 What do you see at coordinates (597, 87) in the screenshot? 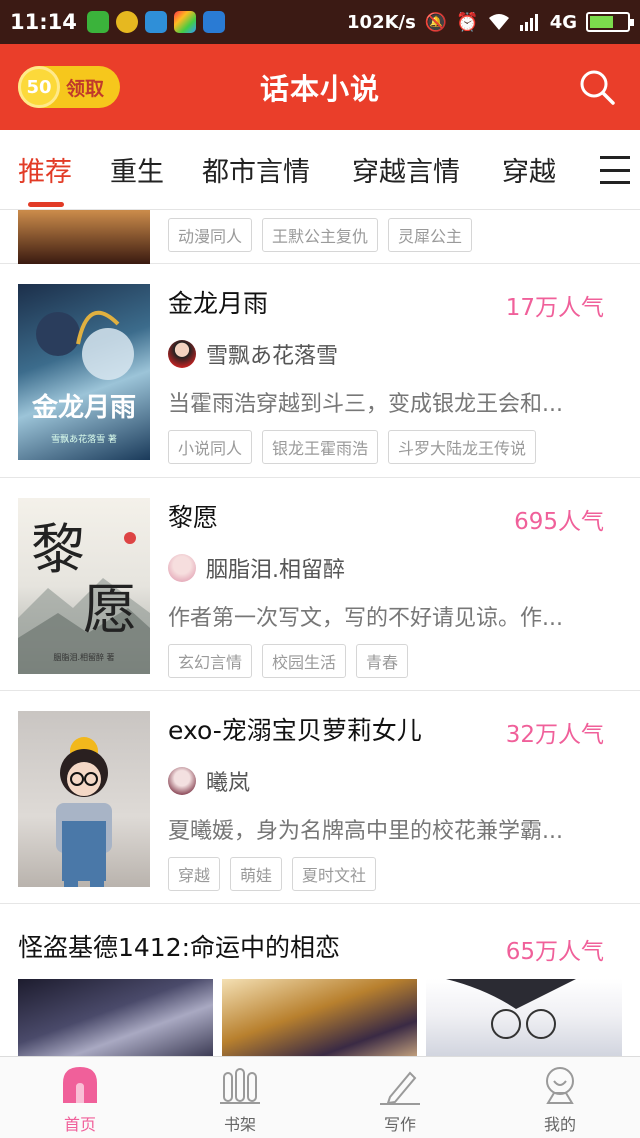
I see `search-icon` at bounding box center [597, 87].